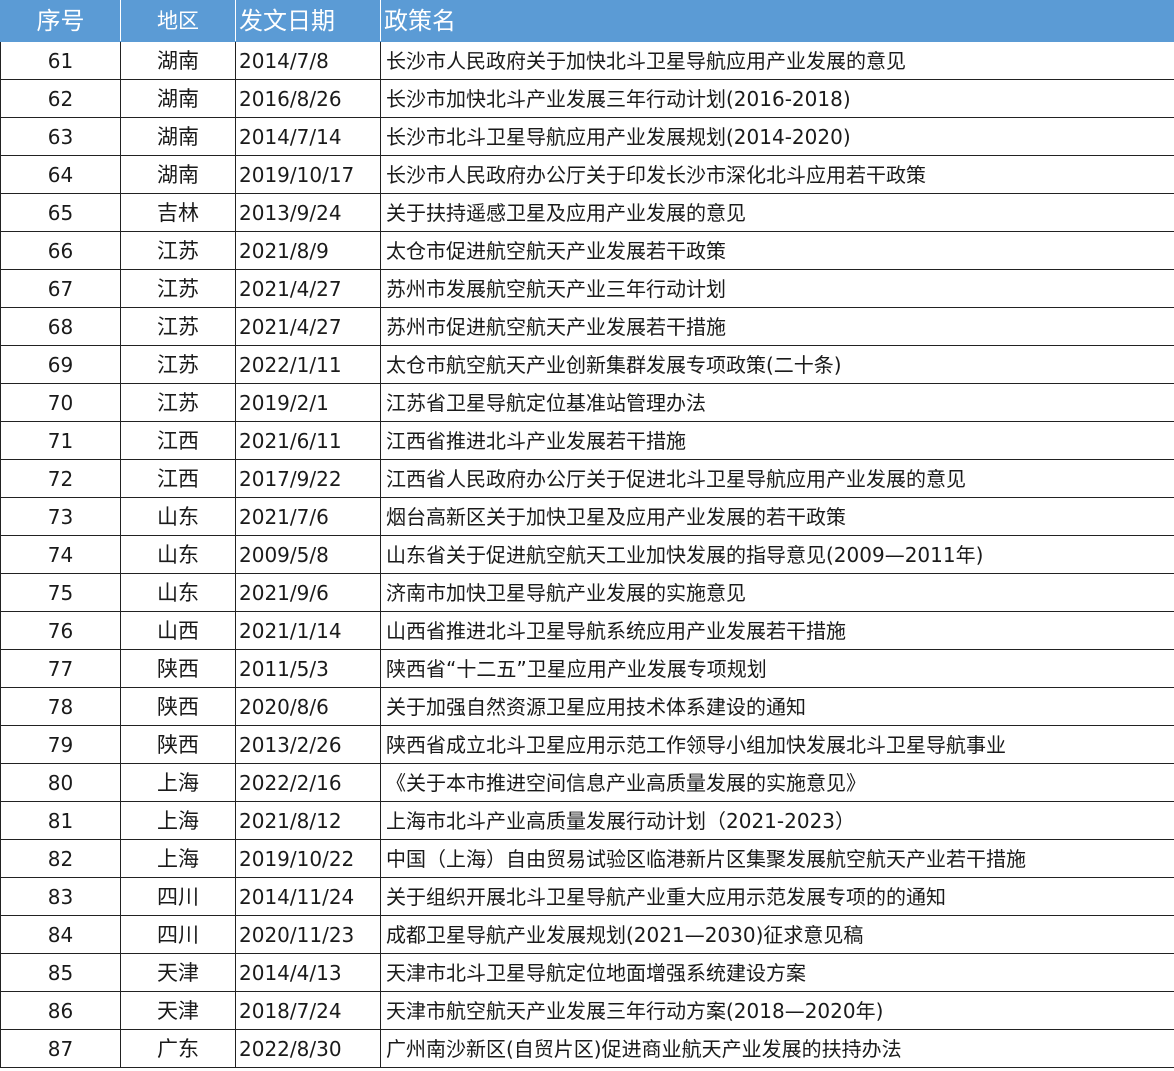 This screenshot has width=1174, height=1071. What do you see at coordinates (60, 896) in the screenshot?
I see `cell-no: 83` at bounding box center [60, 896].